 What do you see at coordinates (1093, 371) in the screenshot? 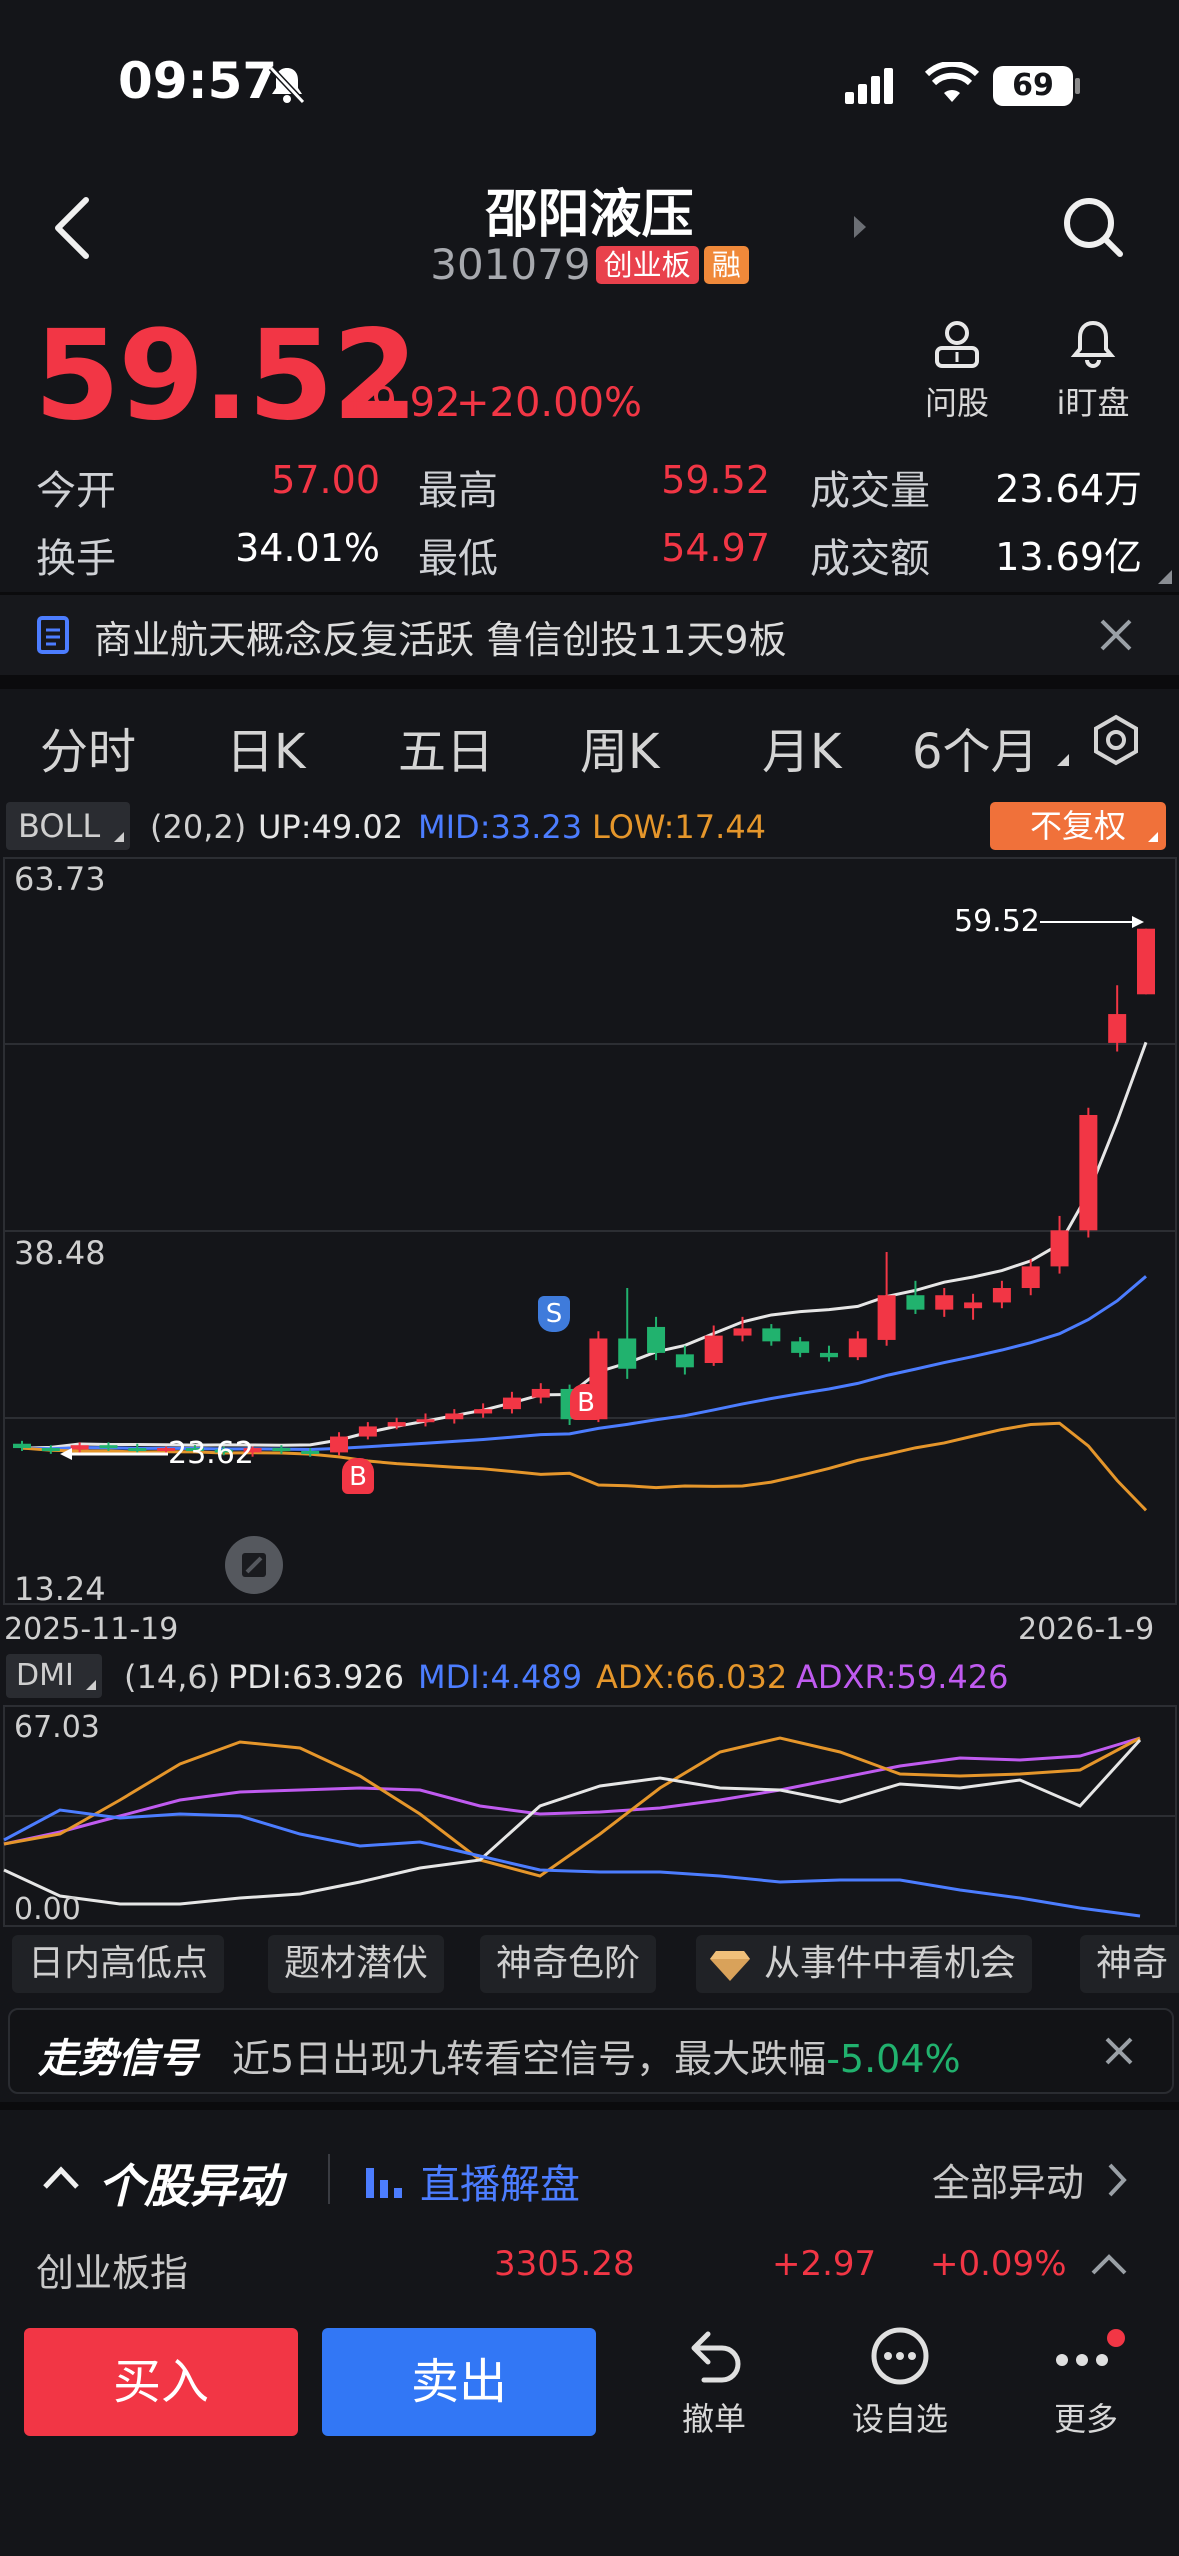
I see `watch-button: i盯盘` at bounding box center [1093, 371].